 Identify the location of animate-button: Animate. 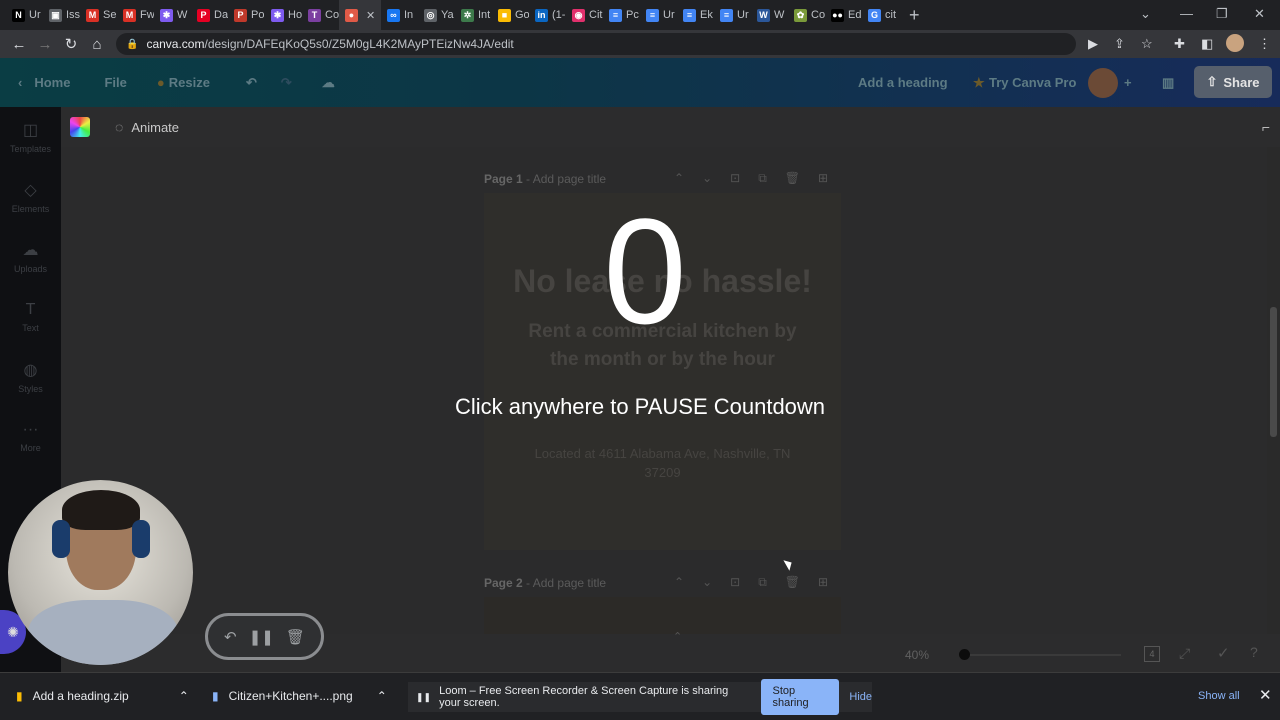
(155, 127).